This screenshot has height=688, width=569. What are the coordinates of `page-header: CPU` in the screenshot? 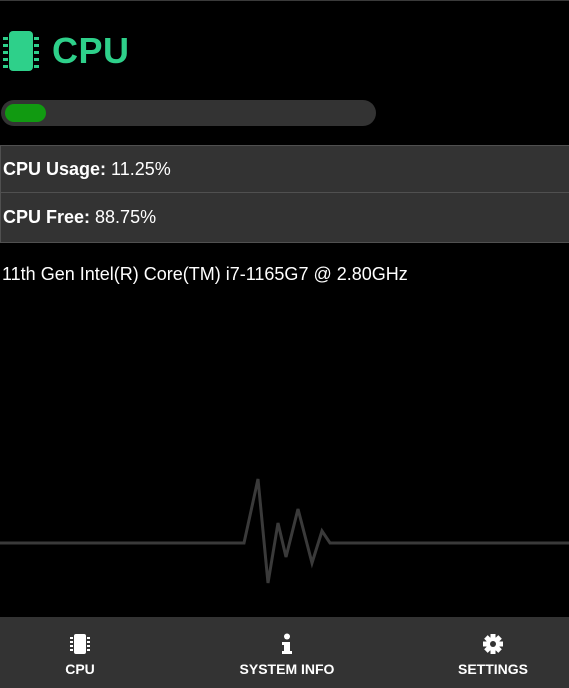 It's located at (66, 51).